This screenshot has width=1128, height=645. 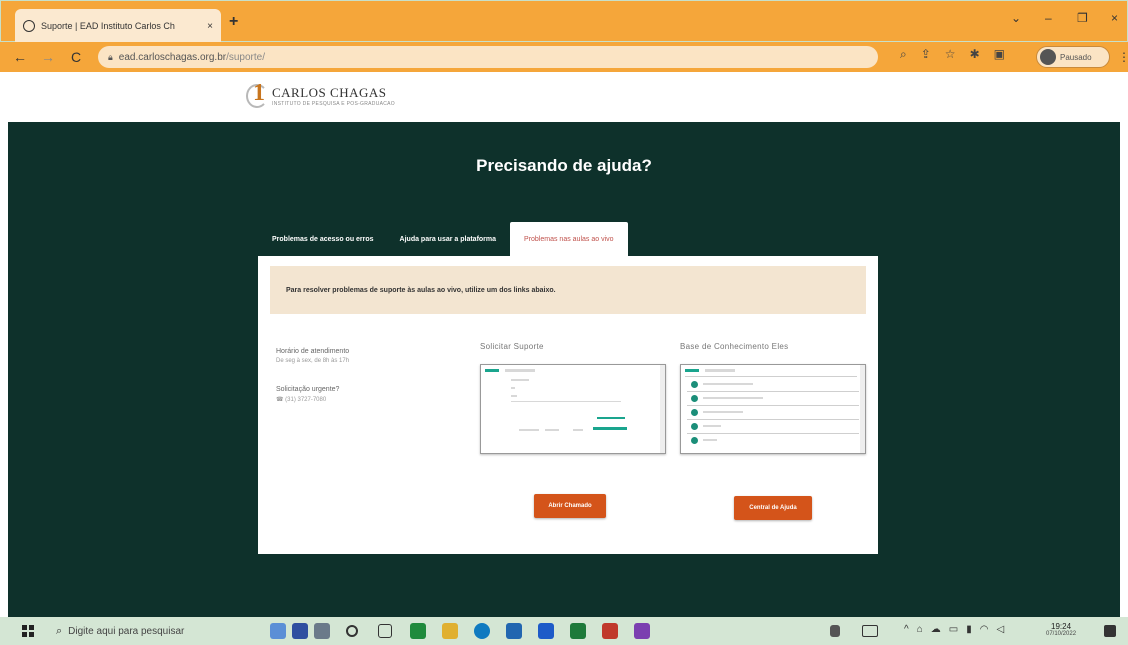 I want to click on windows-start-icon, so click(x=28, y=631).